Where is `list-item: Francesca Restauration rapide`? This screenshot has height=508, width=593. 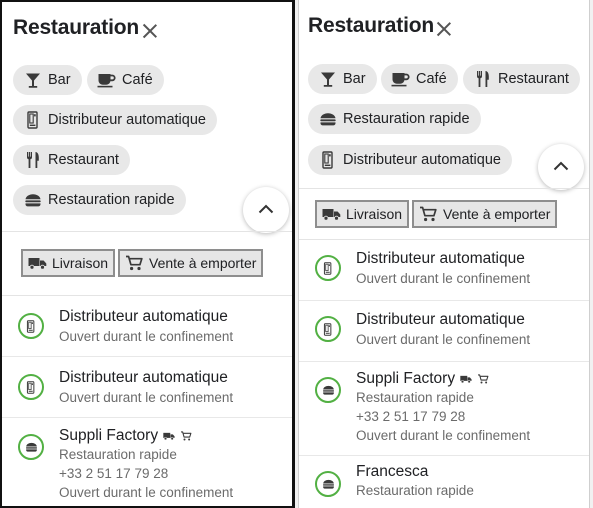 list-item: Francesca Restauration rapide is located at coordinates (444, 482).